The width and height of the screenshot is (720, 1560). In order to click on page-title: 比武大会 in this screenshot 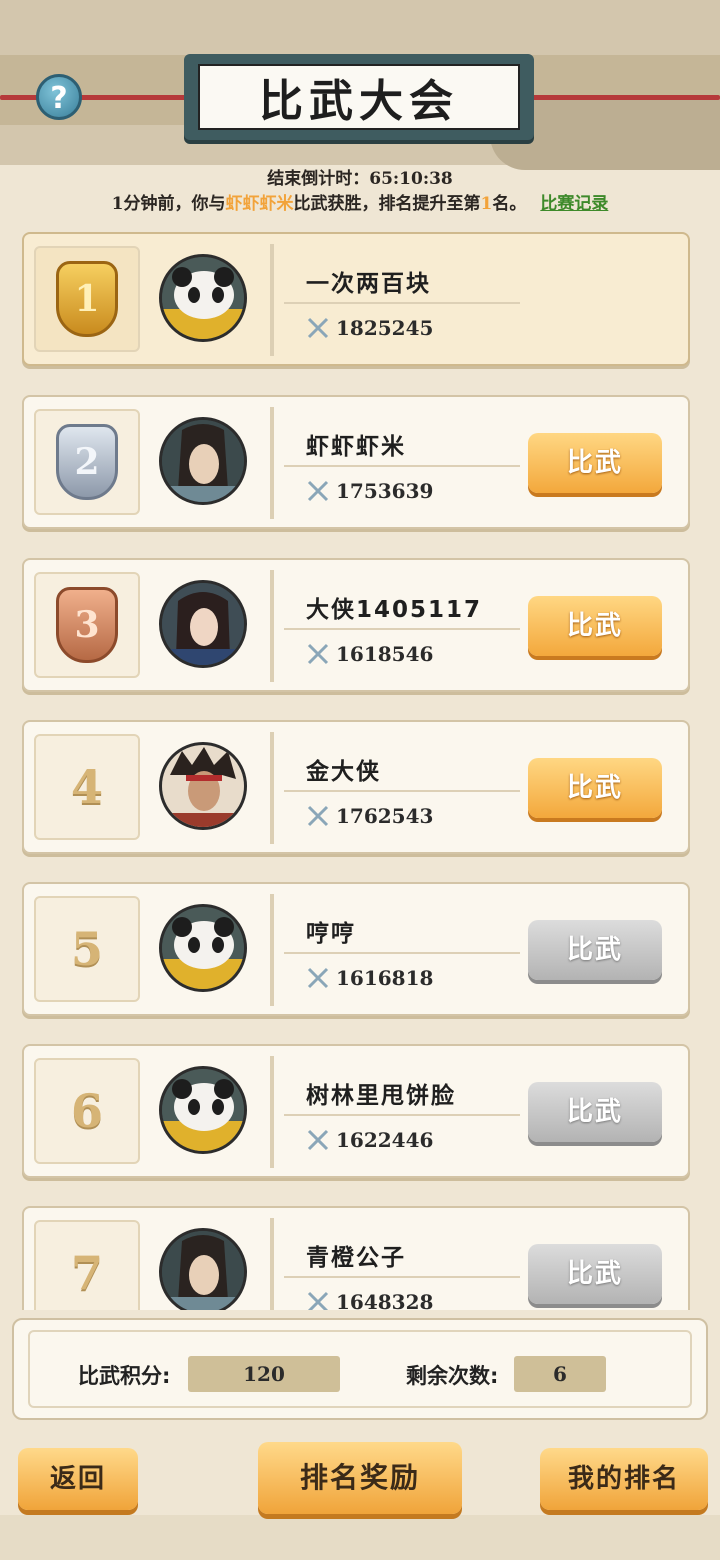, I will do `click(359, 101)`.